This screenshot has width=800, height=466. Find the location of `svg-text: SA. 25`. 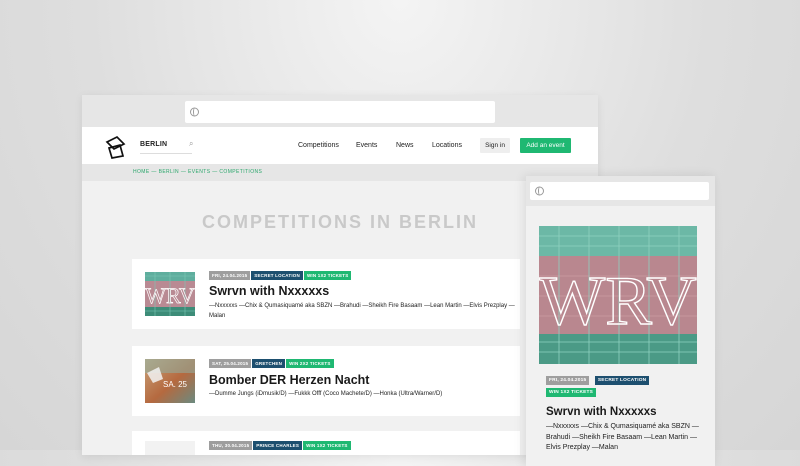

svg-text: SA. 25 is located at coordinates (175, 384).